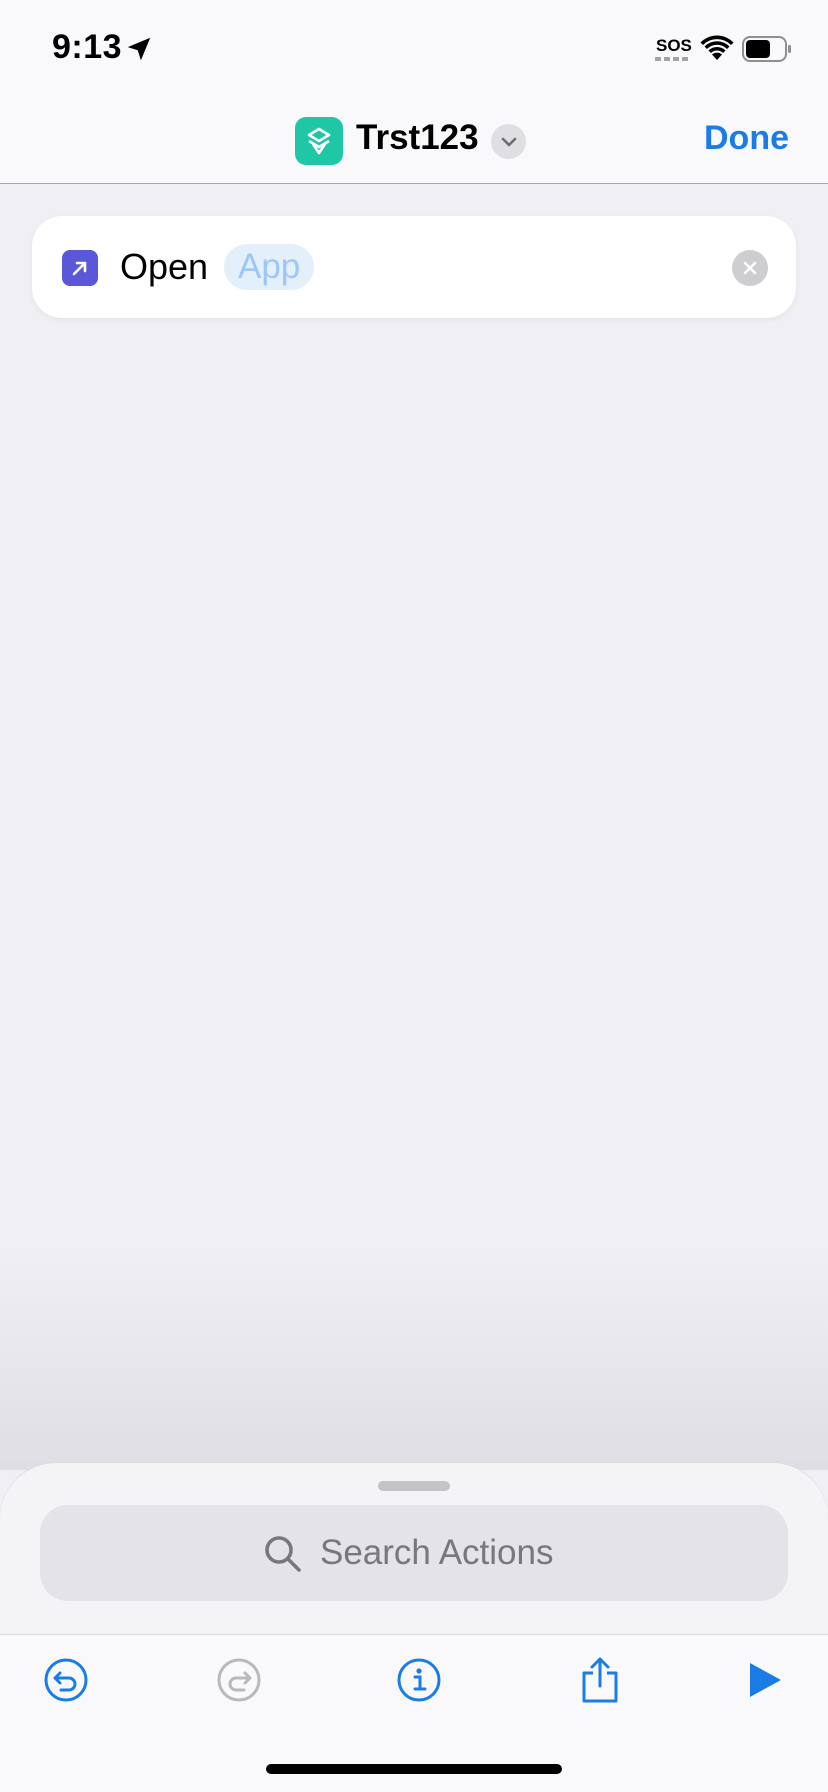 This screenshot has height=1792, width=828. I want to click on done-button: Done, so click(746, 138).